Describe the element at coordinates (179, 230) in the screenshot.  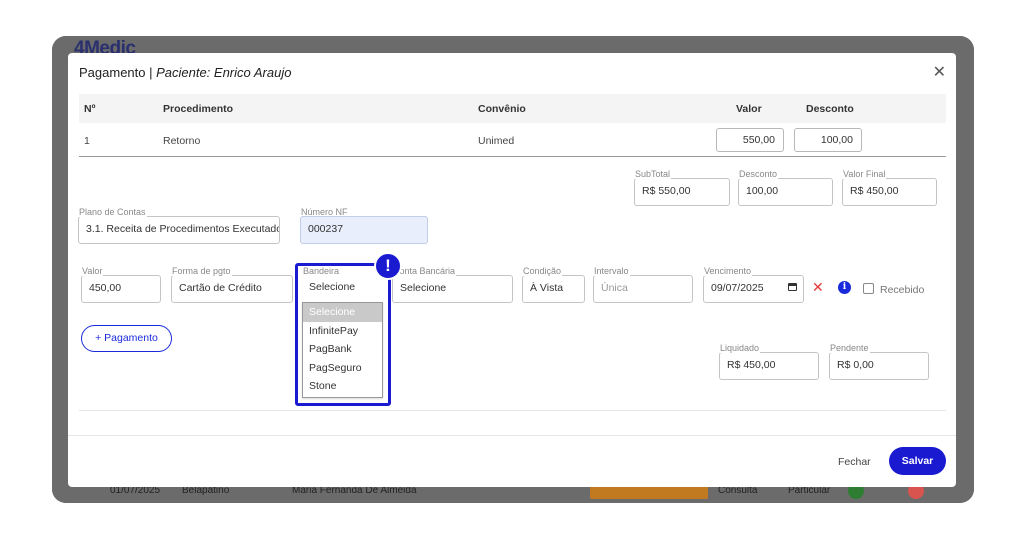
I see `chart-of-accounts-value: 3.1. Receita de Procedimentos Executados` at that location.